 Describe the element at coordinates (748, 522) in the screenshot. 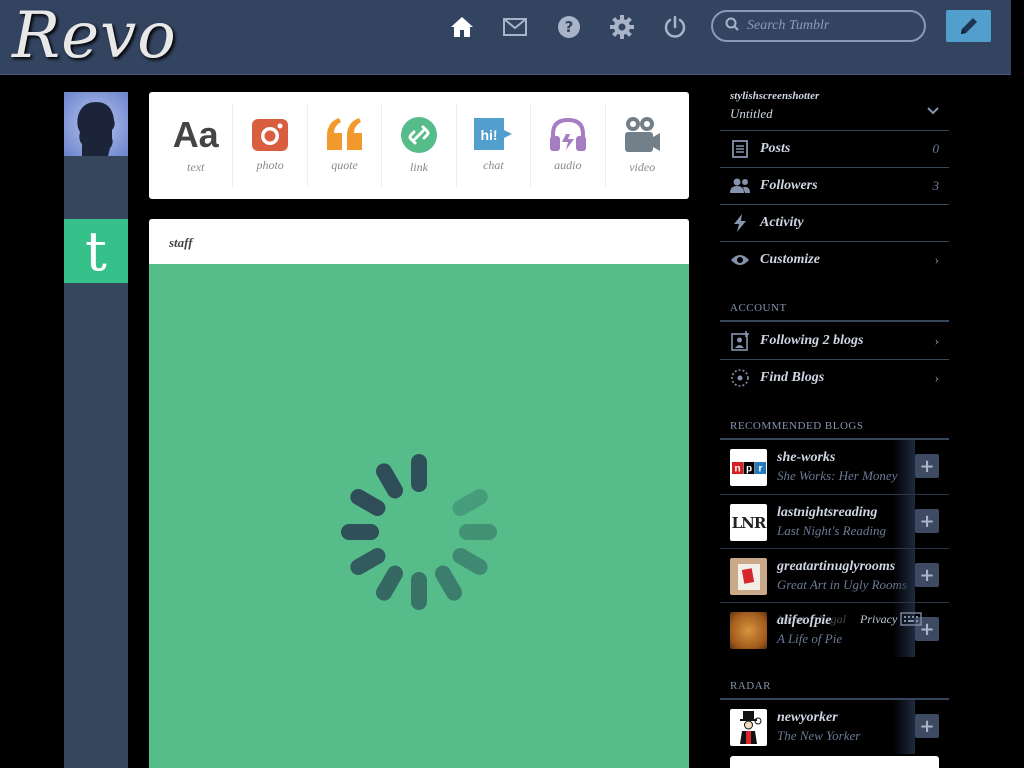

I see `lnr-logo: LNR` at that location.